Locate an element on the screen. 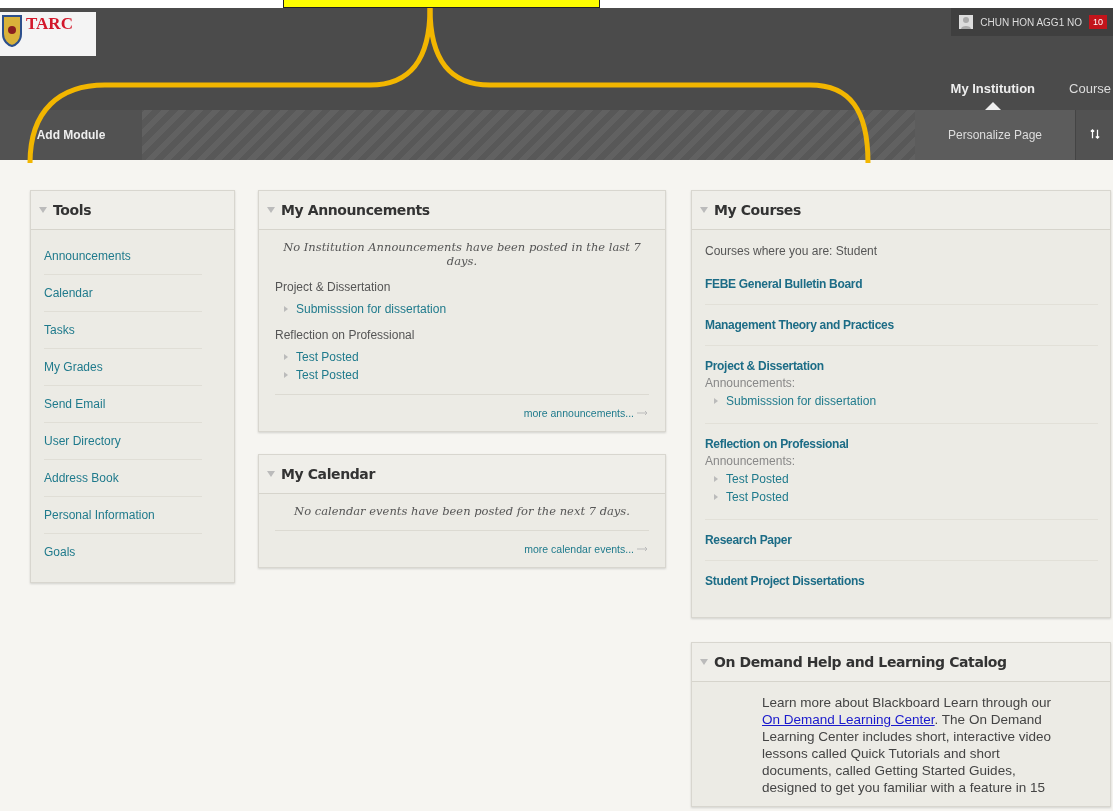 The image size is (1113, 811). learning-center-link: On Demand Learning Center is located at coordinates (848, 719).